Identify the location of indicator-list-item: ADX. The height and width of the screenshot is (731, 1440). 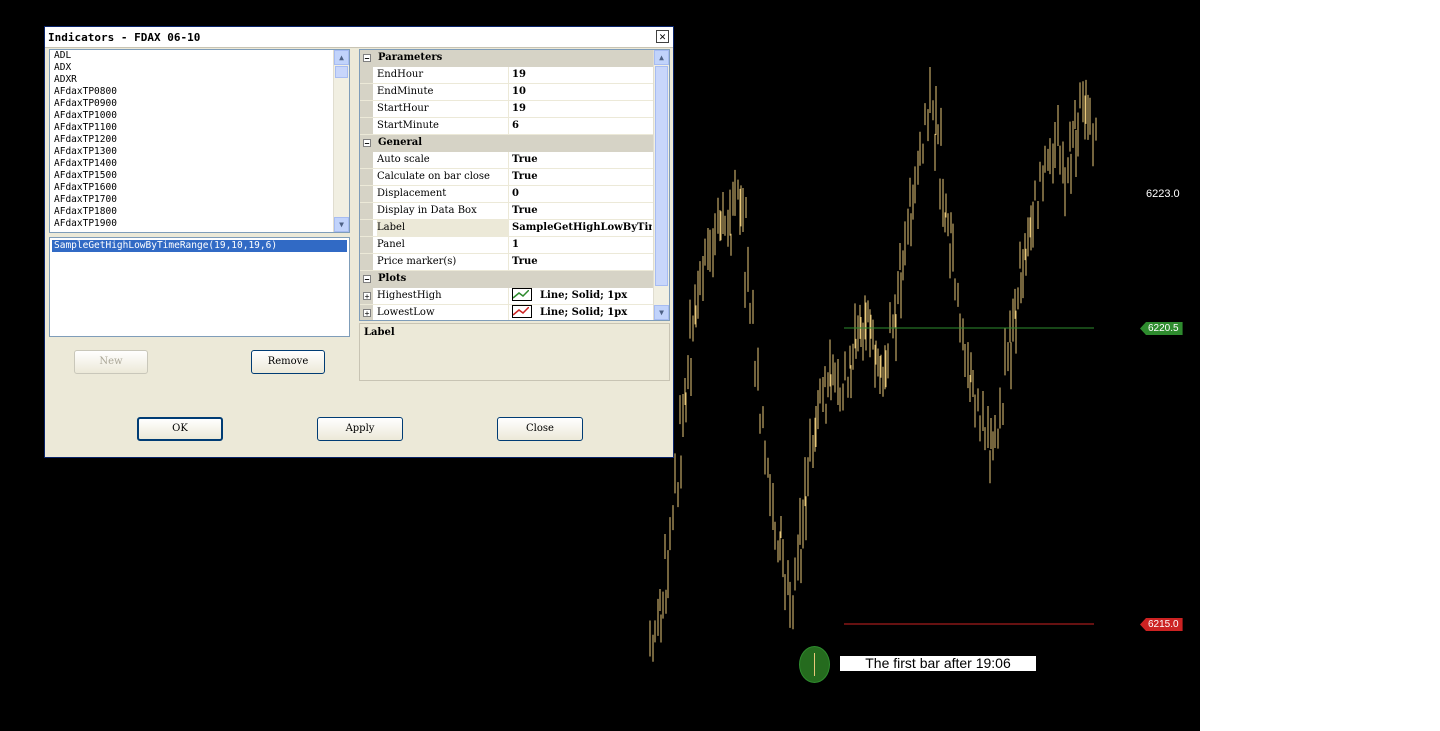
(199, 68).